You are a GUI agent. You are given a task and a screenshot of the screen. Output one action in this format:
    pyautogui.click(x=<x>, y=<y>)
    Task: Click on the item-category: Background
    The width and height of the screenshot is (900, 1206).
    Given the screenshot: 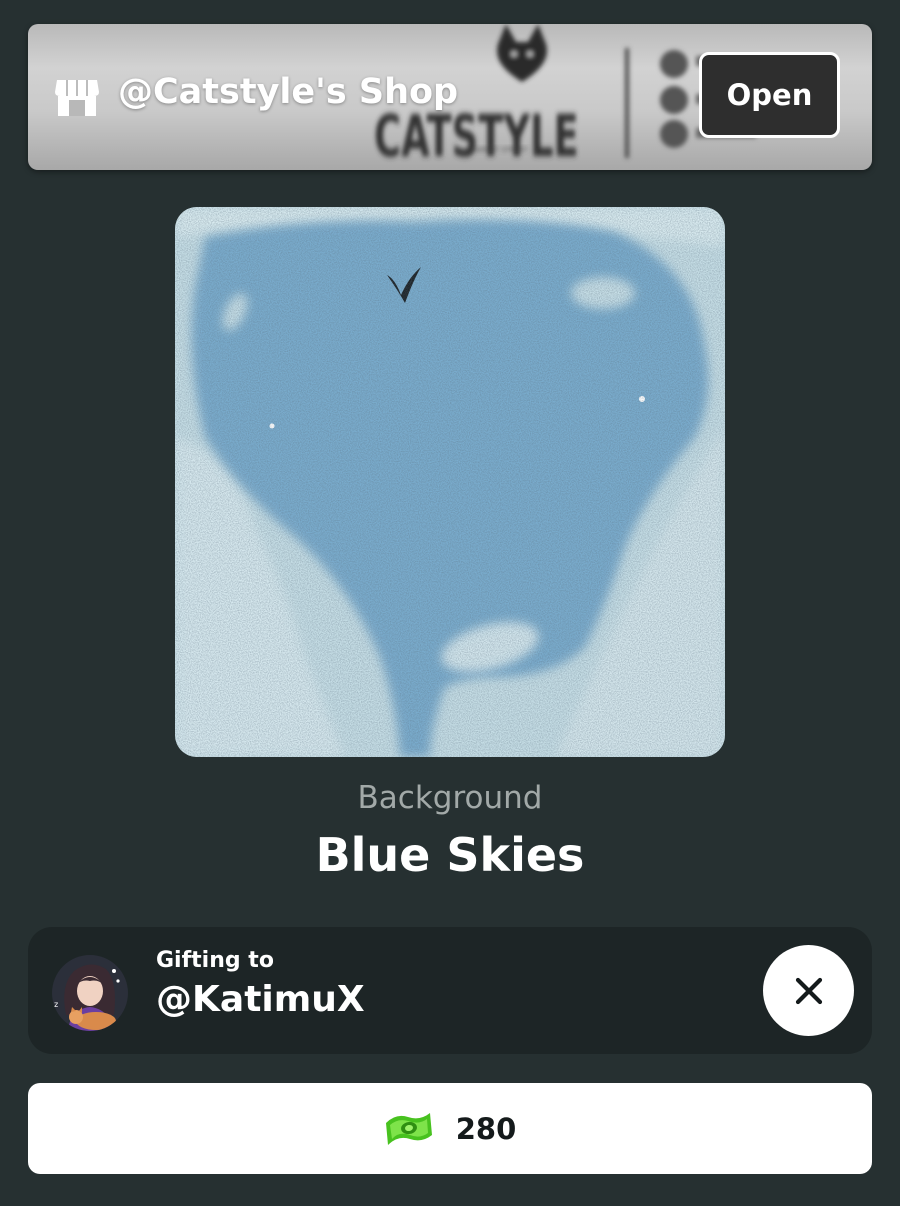 What is the action you would take?
    pyautogui.click(x=450, y=798)
    